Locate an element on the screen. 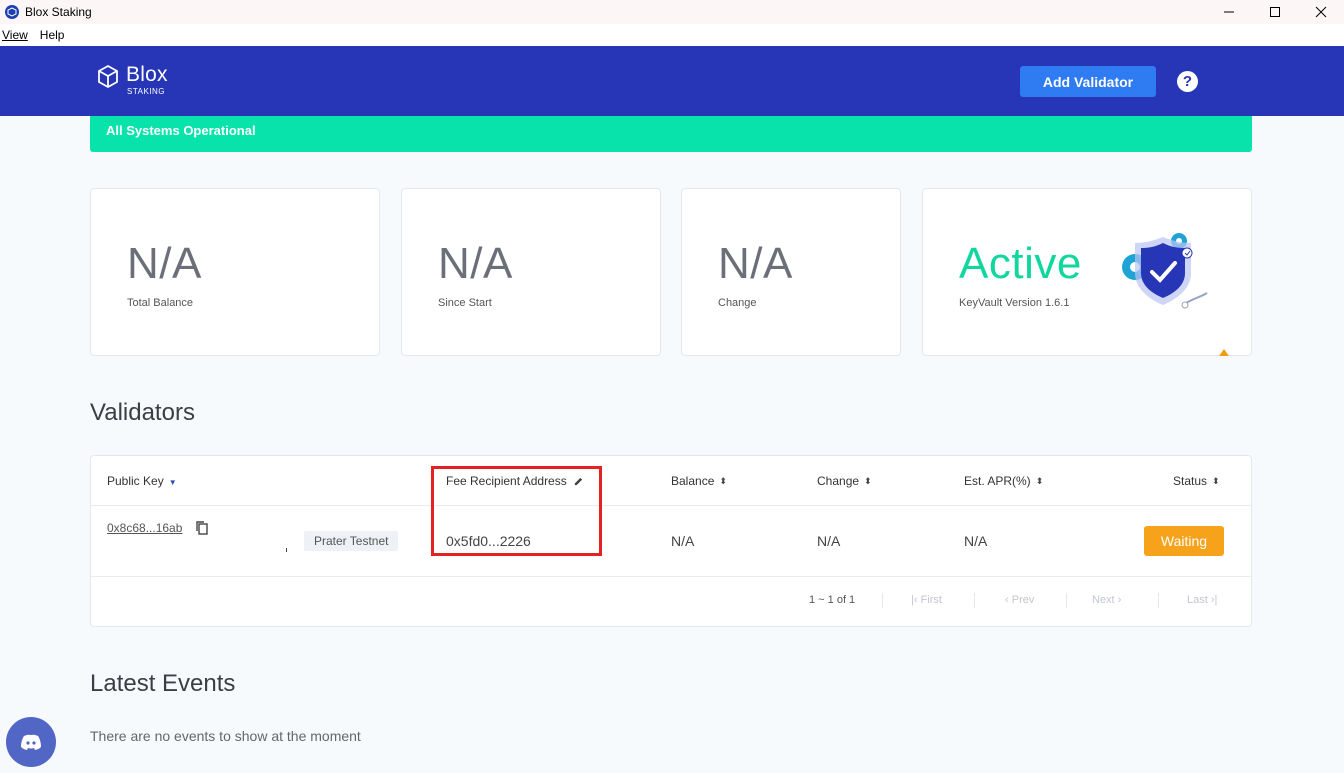 Image resolution: width=1344 pixels, height=773 pixels. column-public-key-label: Public Key is located at coordinates (135, 481).